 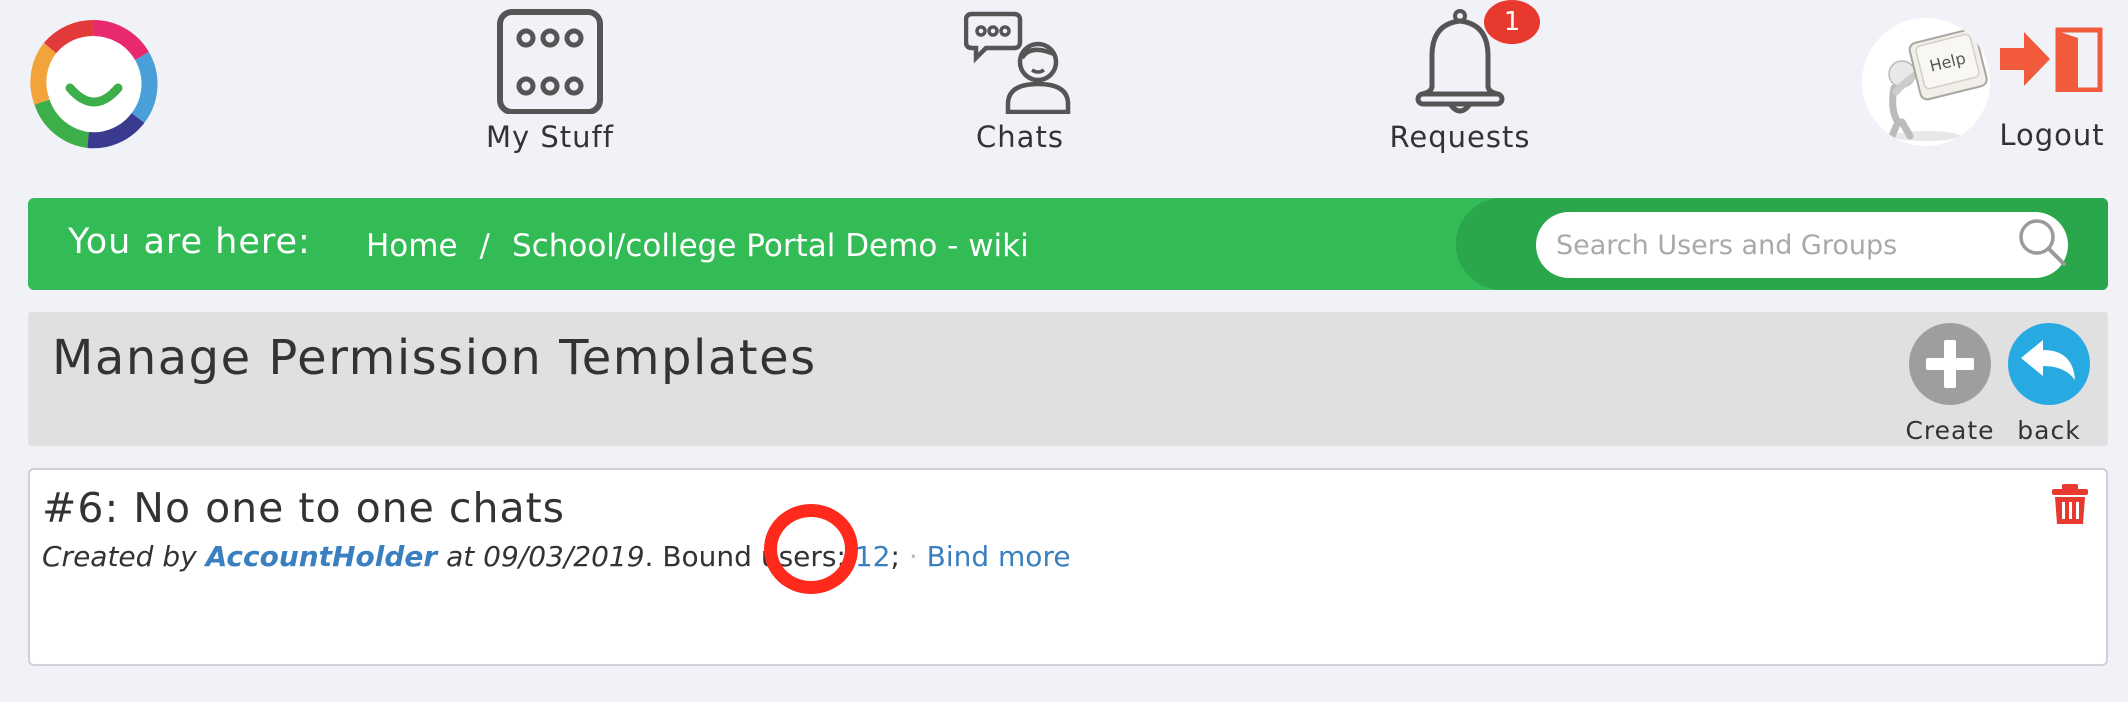 What do you see at coordinates (550, 62) in the screenshot?
I see `dice-icon` at bounding box center [550, 62].